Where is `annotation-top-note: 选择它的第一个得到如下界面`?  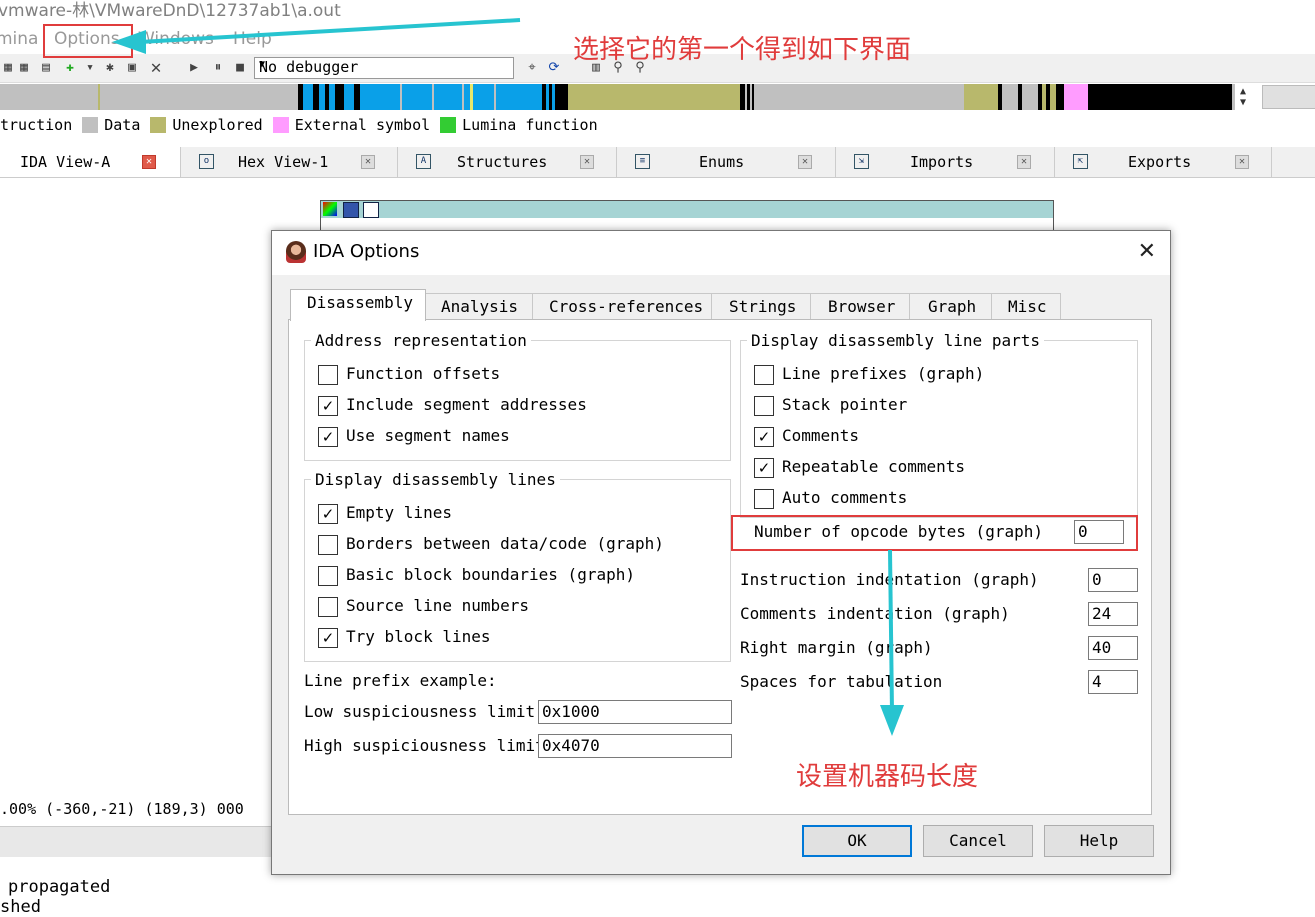
annotation-top-note: 选择它的第一个得到如下界面 is located at coordinates (742, 50).